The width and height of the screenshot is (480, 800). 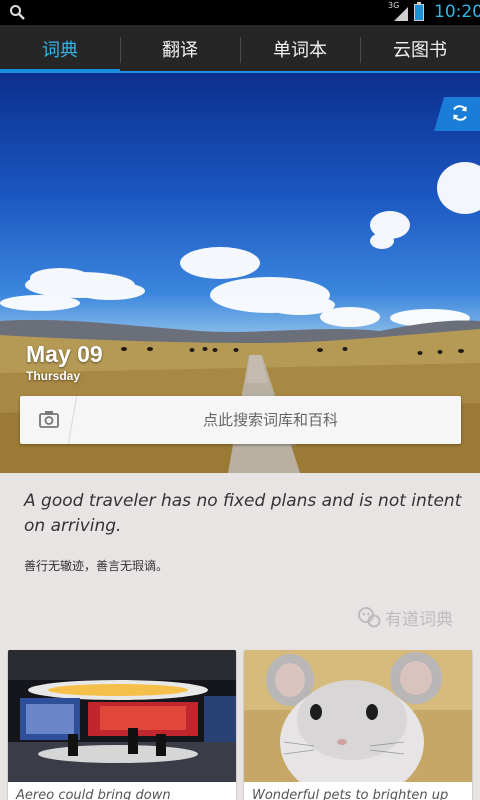 I want to click on search-box: 点此搜索词库和百科, so click(x=240, y=420).